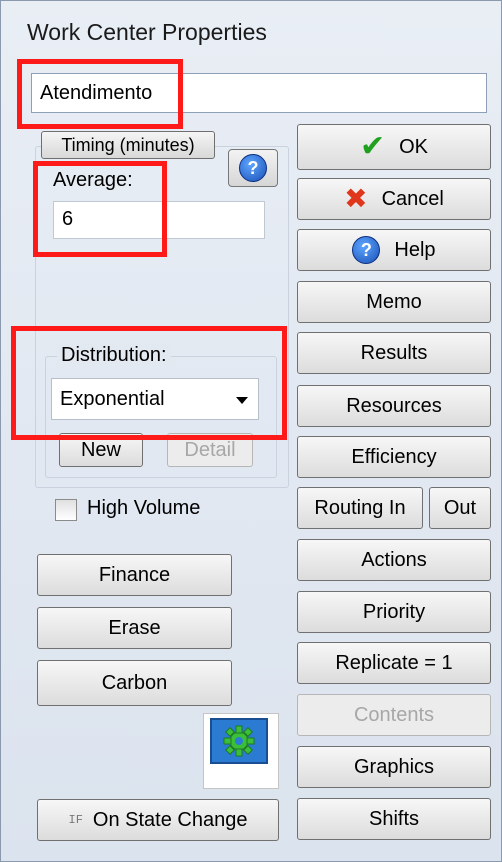  Describe the element at coordinates (112, 399) in the screenshot. I see `distribution-value: Exponential` at that location.